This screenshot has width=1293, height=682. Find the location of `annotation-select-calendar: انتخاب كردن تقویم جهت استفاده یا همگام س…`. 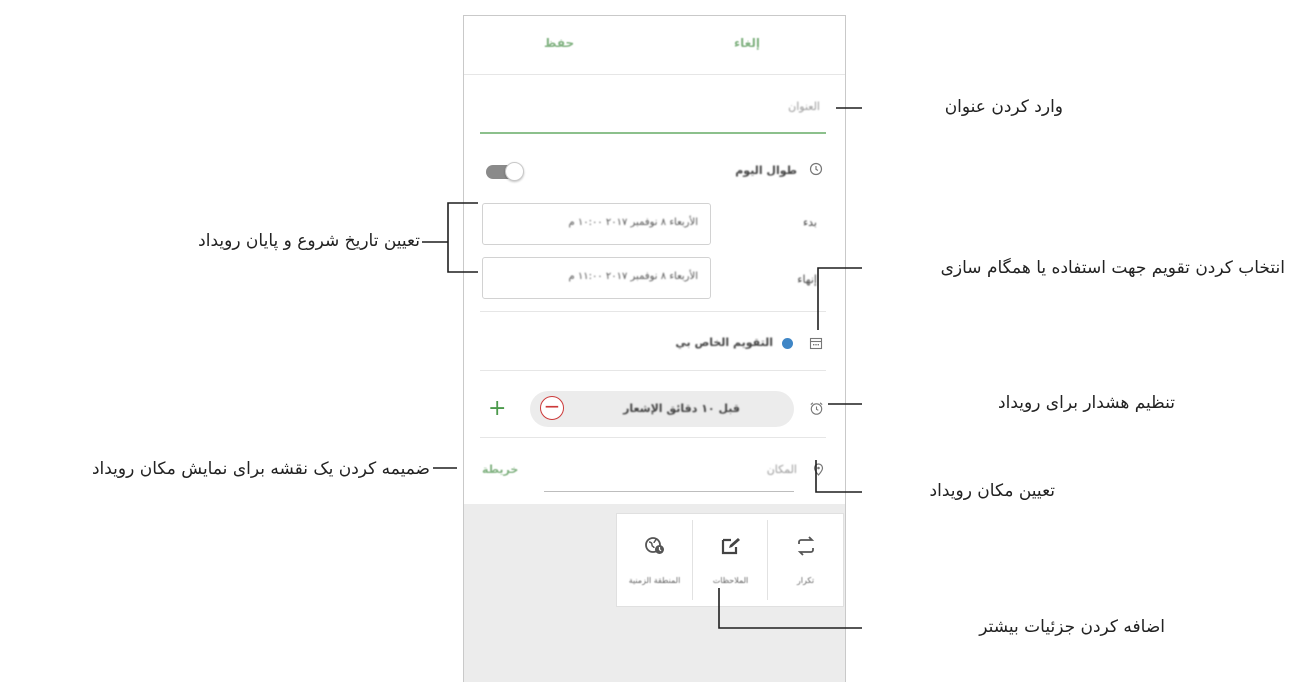

annotation-select-calendar: انتخاب كردن تقویم جهت استفاده یا همگام س… is located at coordinates (1112, 268).